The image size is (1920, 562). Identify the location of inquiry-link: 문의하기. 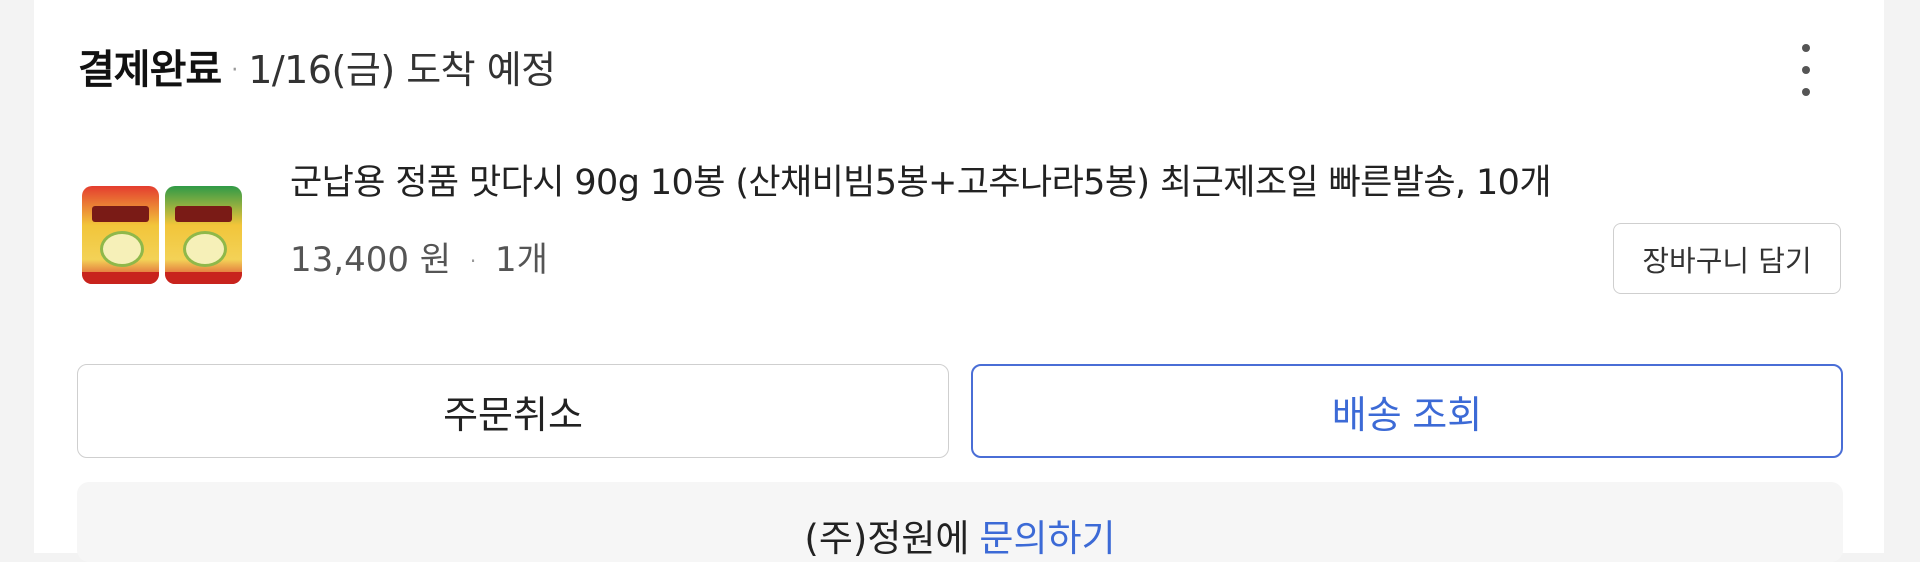
(1047, 535).